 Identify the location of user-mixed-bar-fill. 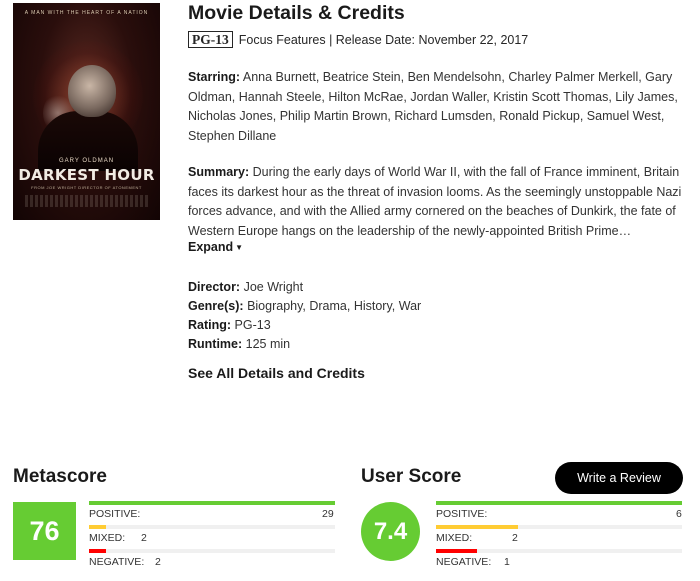
(477, 527).